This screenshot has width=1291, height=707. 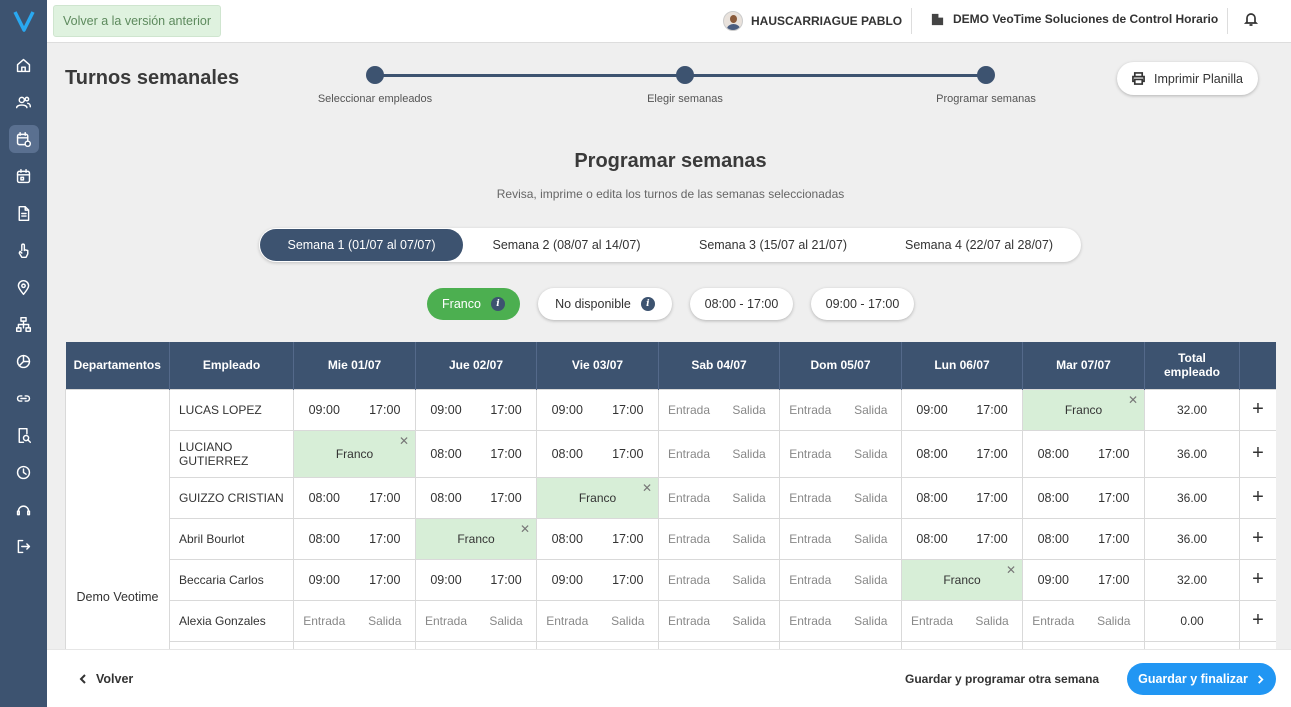 I want to click on link-icon, so click(x=24, y=398).